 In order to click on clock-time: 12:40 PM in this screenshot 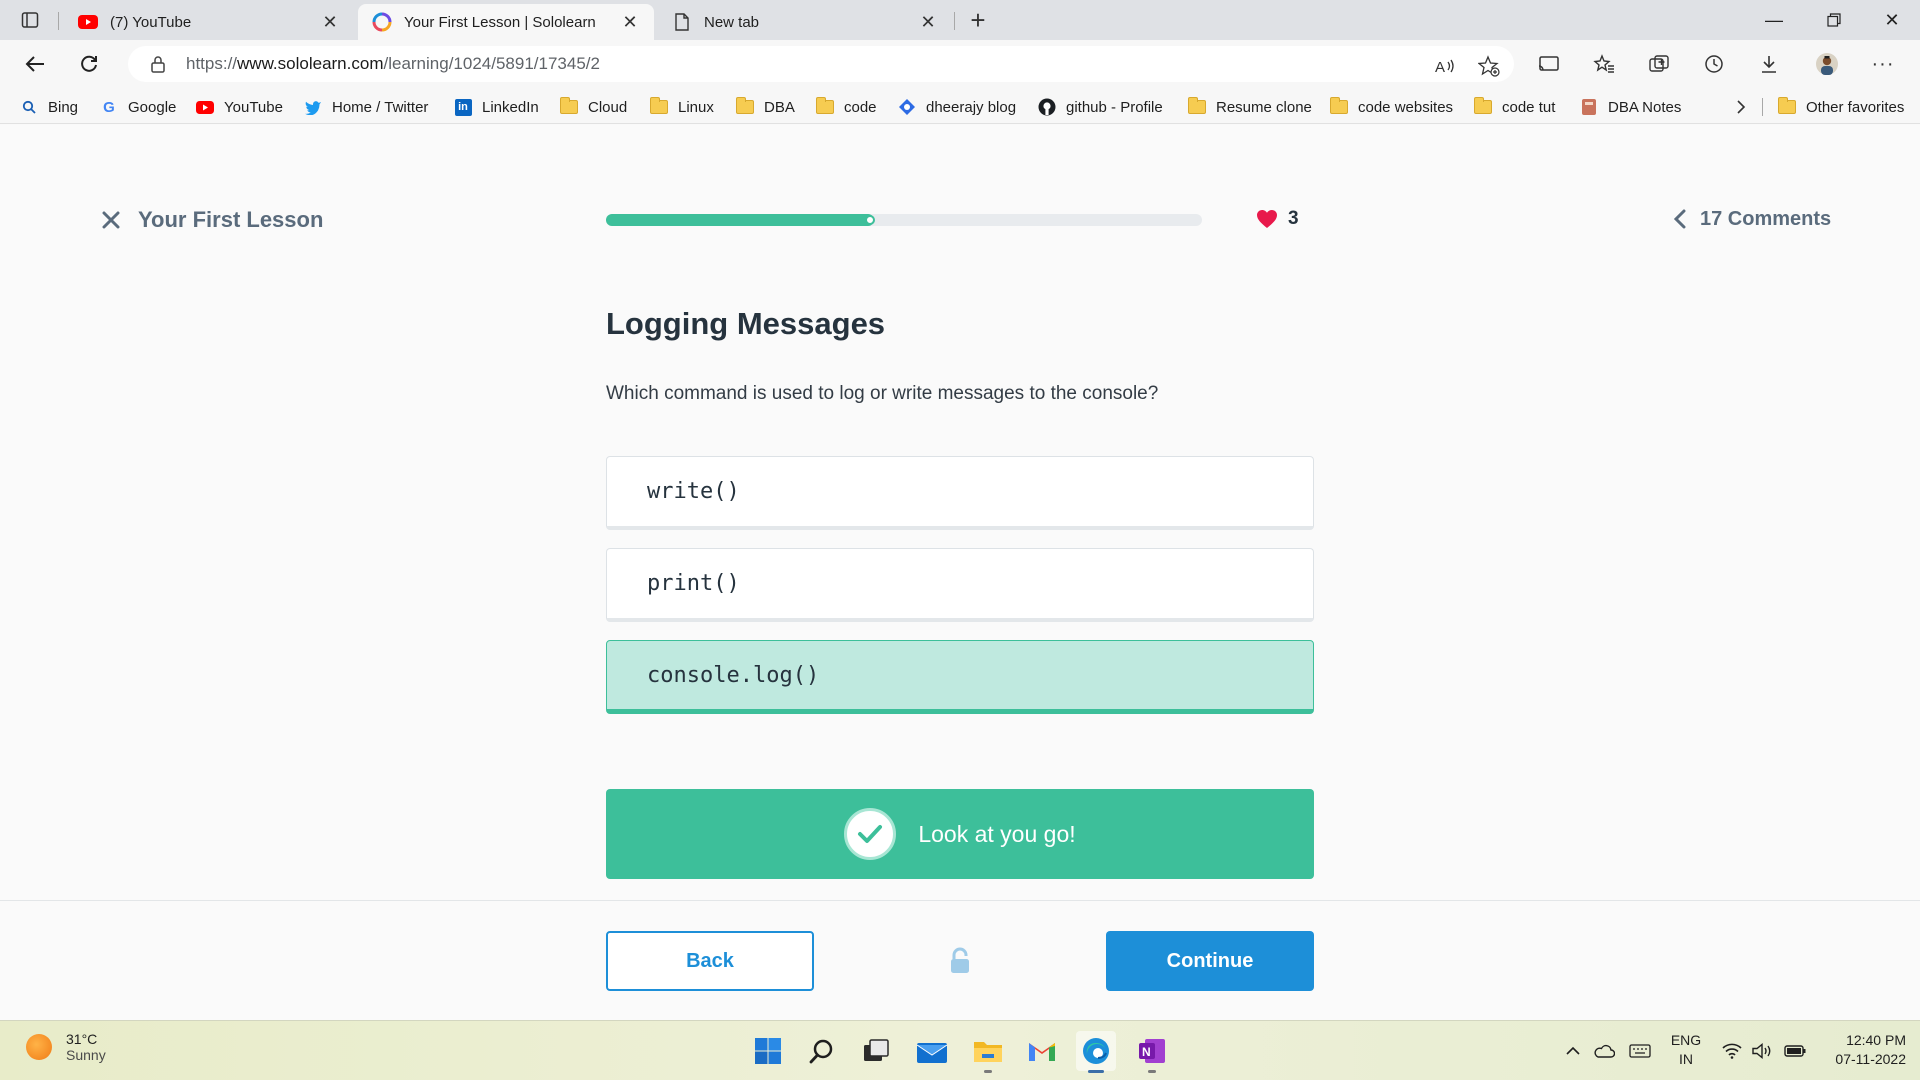, I will do `click(1876, 1040)`.